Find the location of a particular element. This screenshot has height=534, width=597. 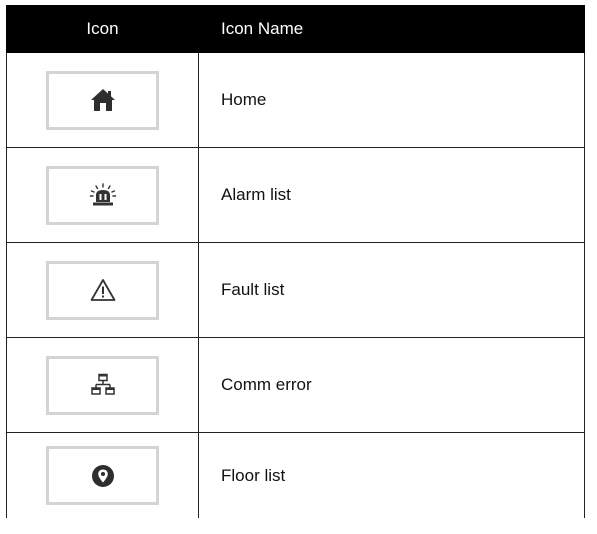

home-button is located at coordinates (102, 100).